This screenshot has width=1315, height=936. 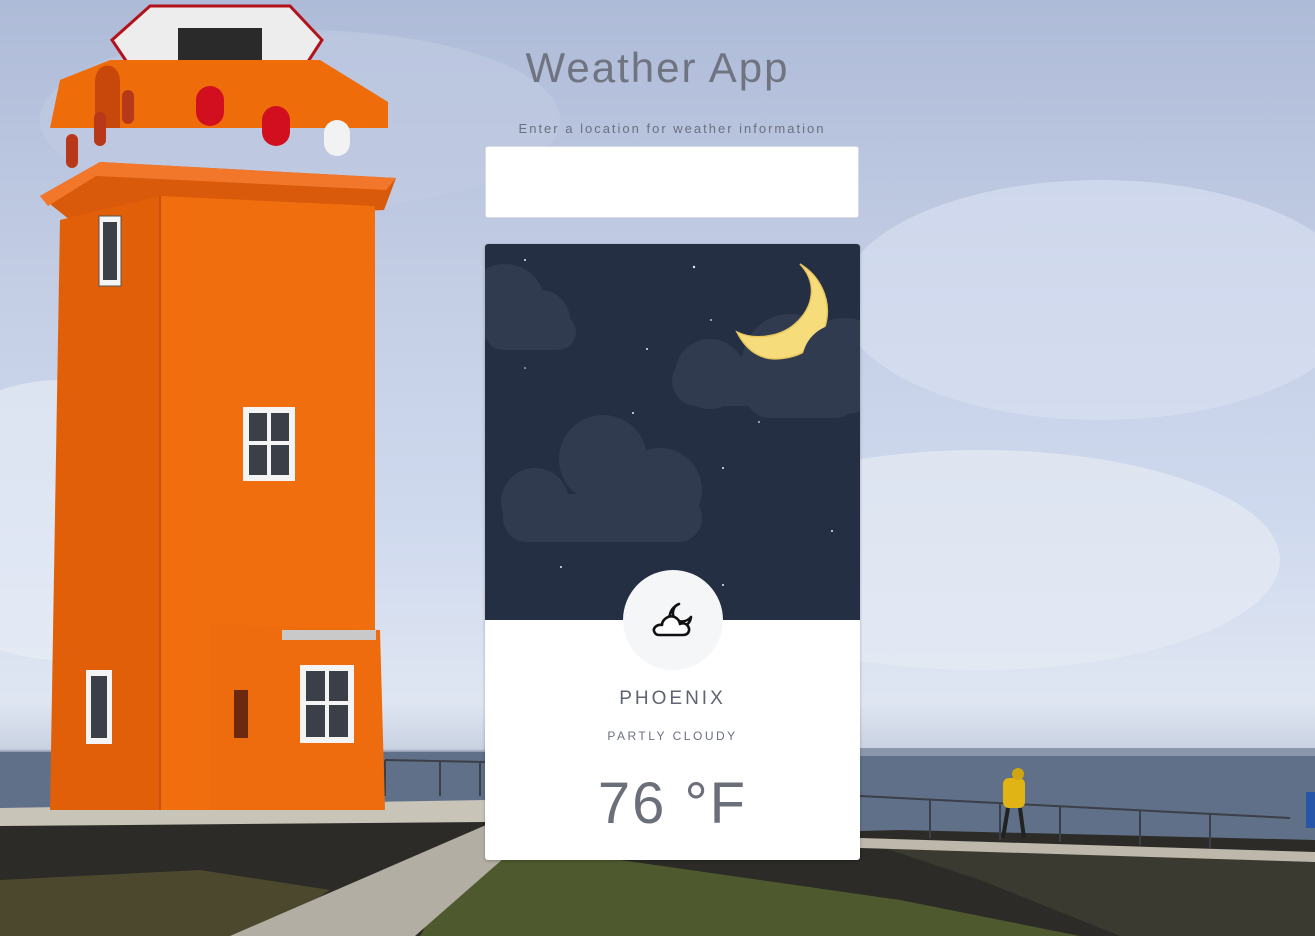 What do you see at coordinates (657, 67) in the screenshot?
I see `app-title: Weather App` at bounding box center [657, 67].